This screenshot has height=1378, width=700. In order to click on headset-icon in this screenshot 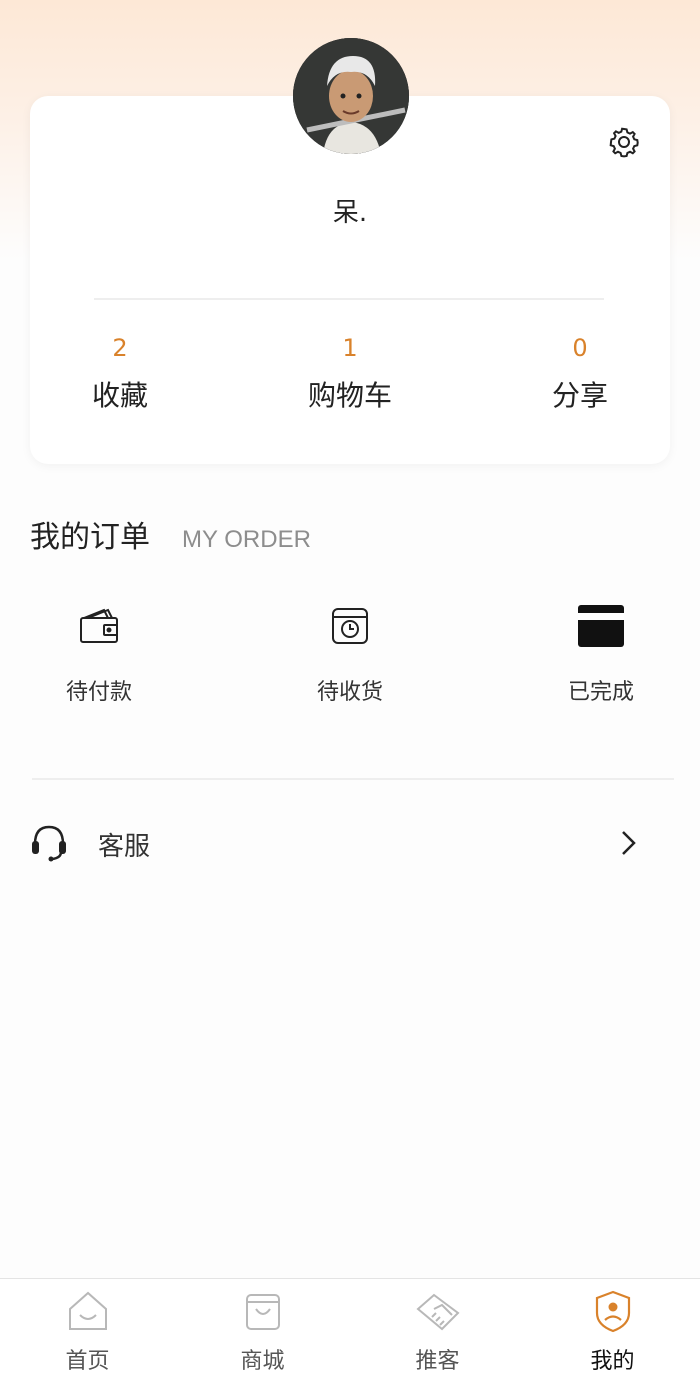, I will do `click(49, 843)`.